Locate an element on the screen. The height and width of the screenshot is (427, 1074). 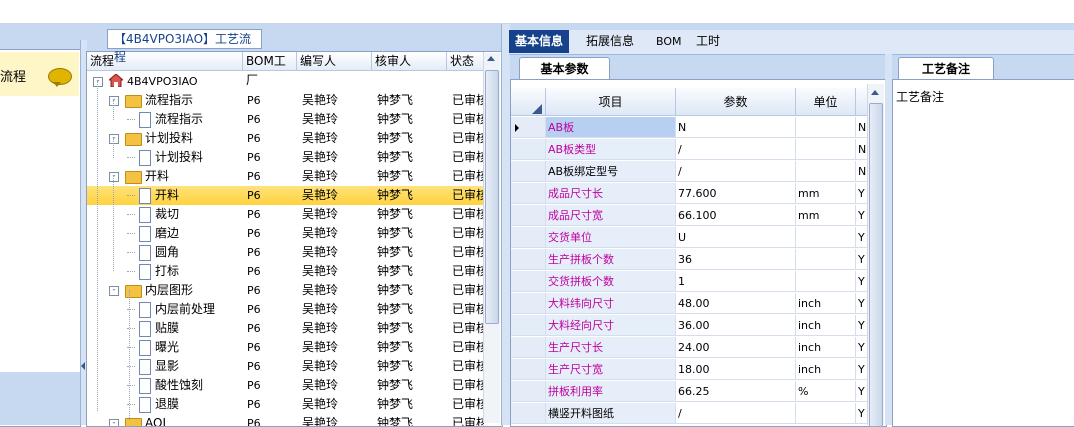
grid-cell-value: 18.00 is located at coordinates (736, 369).